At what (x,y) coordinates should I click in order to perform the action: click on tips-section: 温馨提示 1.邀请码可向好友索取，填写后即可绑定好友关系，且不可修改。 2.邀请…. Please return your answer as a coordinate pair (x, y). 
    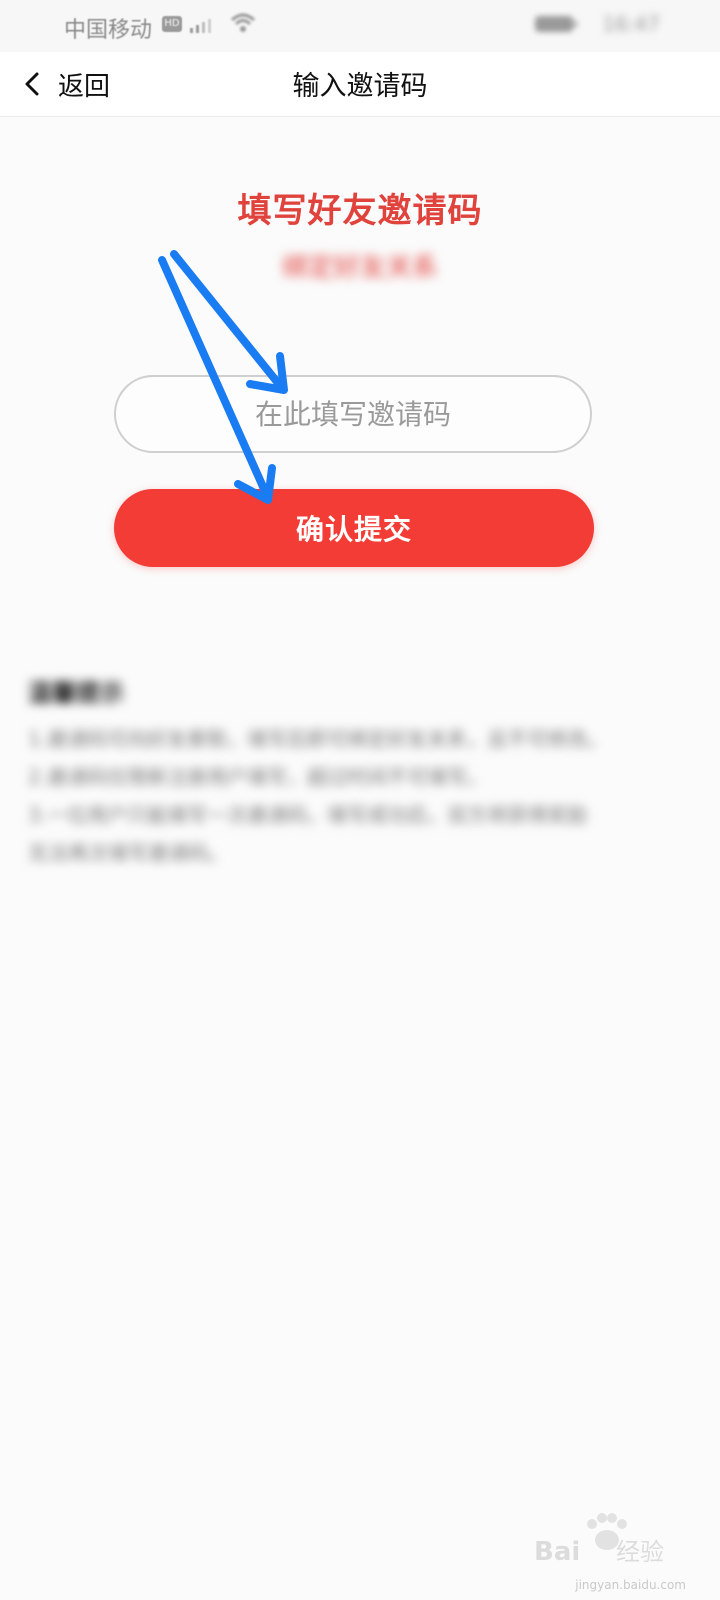
    Looking at the image, I should click on (353, 772).